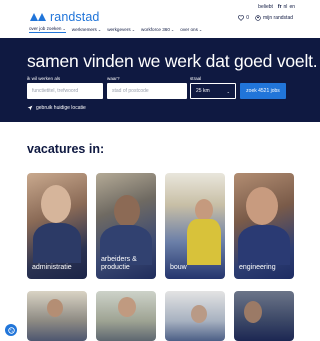 This screenshot has width=320, height=341. Describe the element at coordinates (213, 91) in the screenshot. I see `radius-select: 25 km ⌄` at that location.